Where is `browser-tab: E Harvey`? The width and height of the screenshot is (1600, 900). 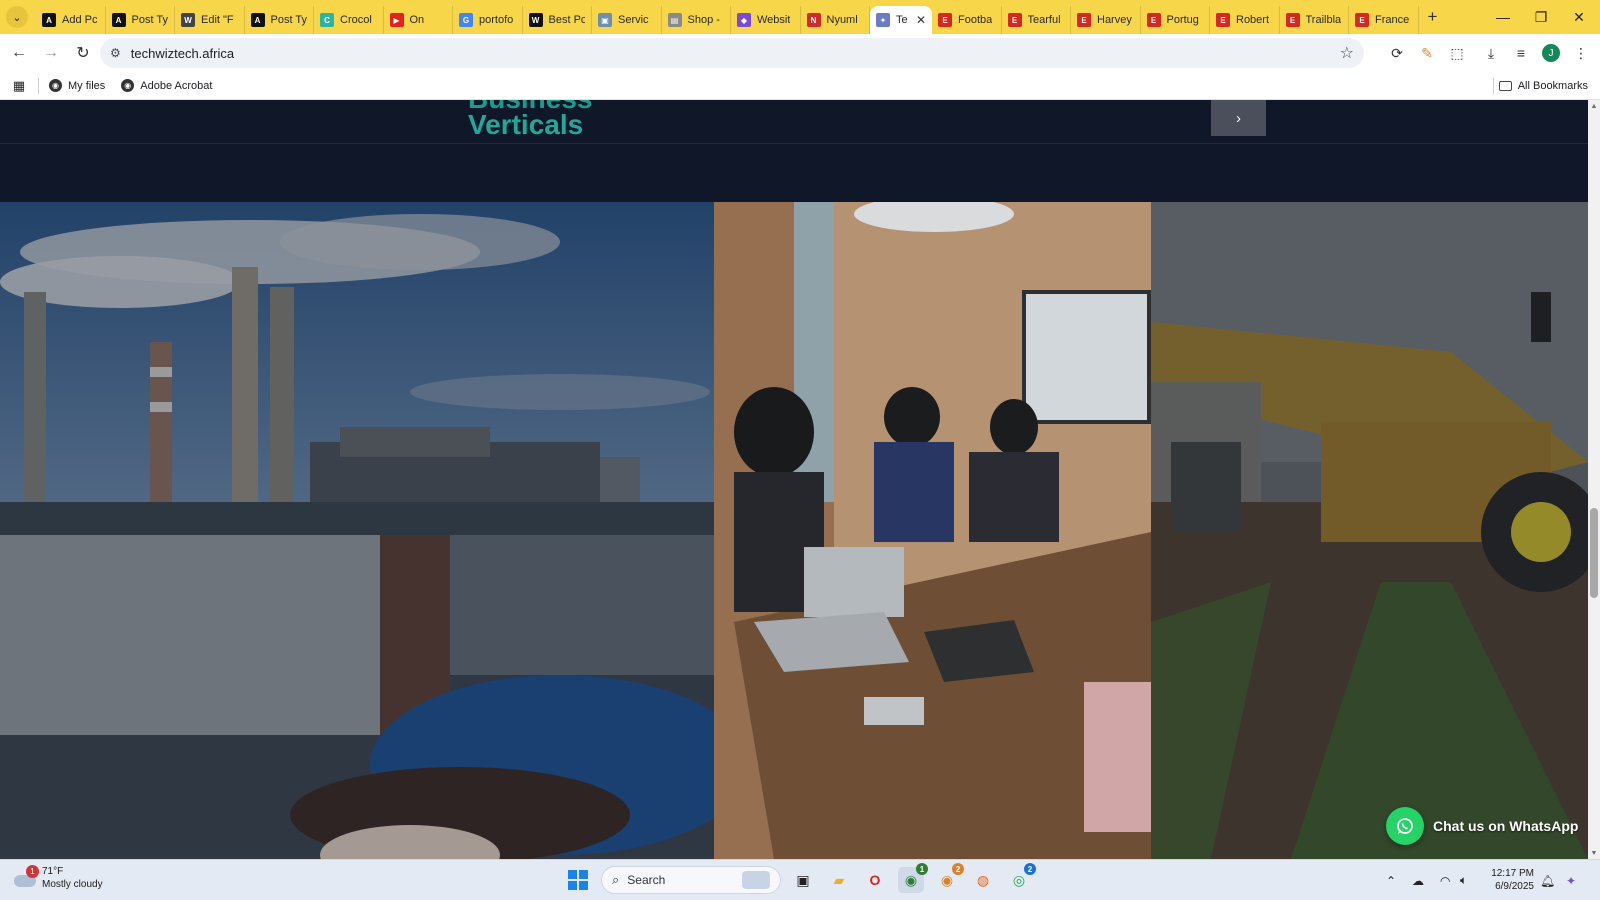
browser-tab: E Harvey is located at coordinates (1106, 20).